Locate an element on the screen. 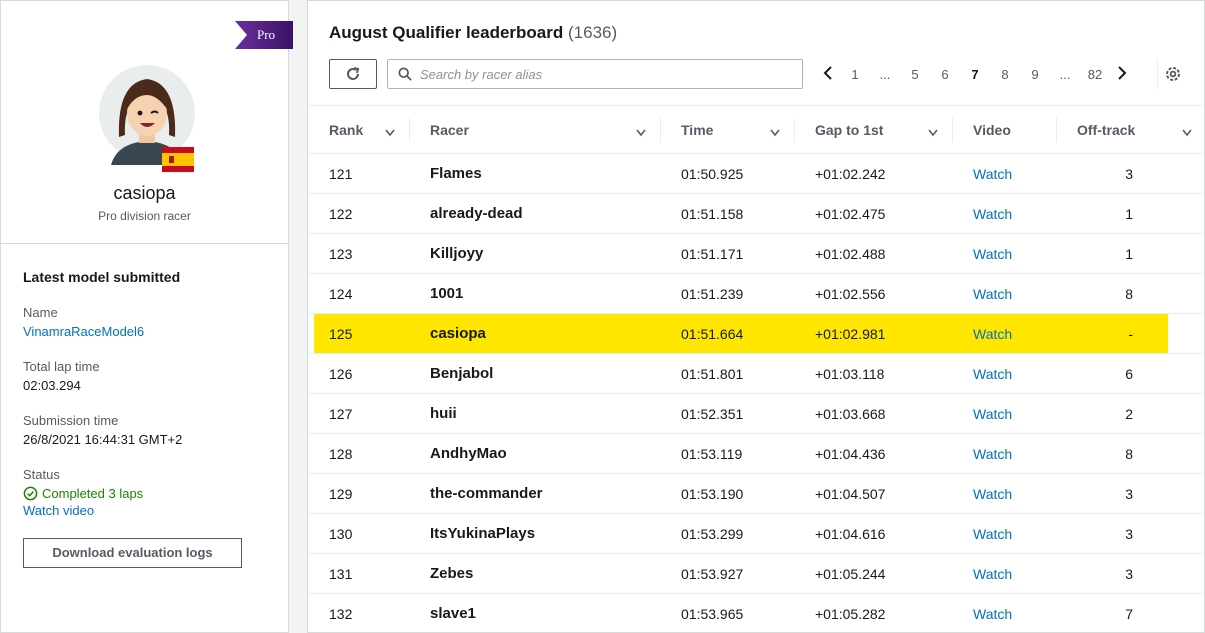 The image size is (1205, 633). racer-cell: huii is located at coordinates (534, 413).